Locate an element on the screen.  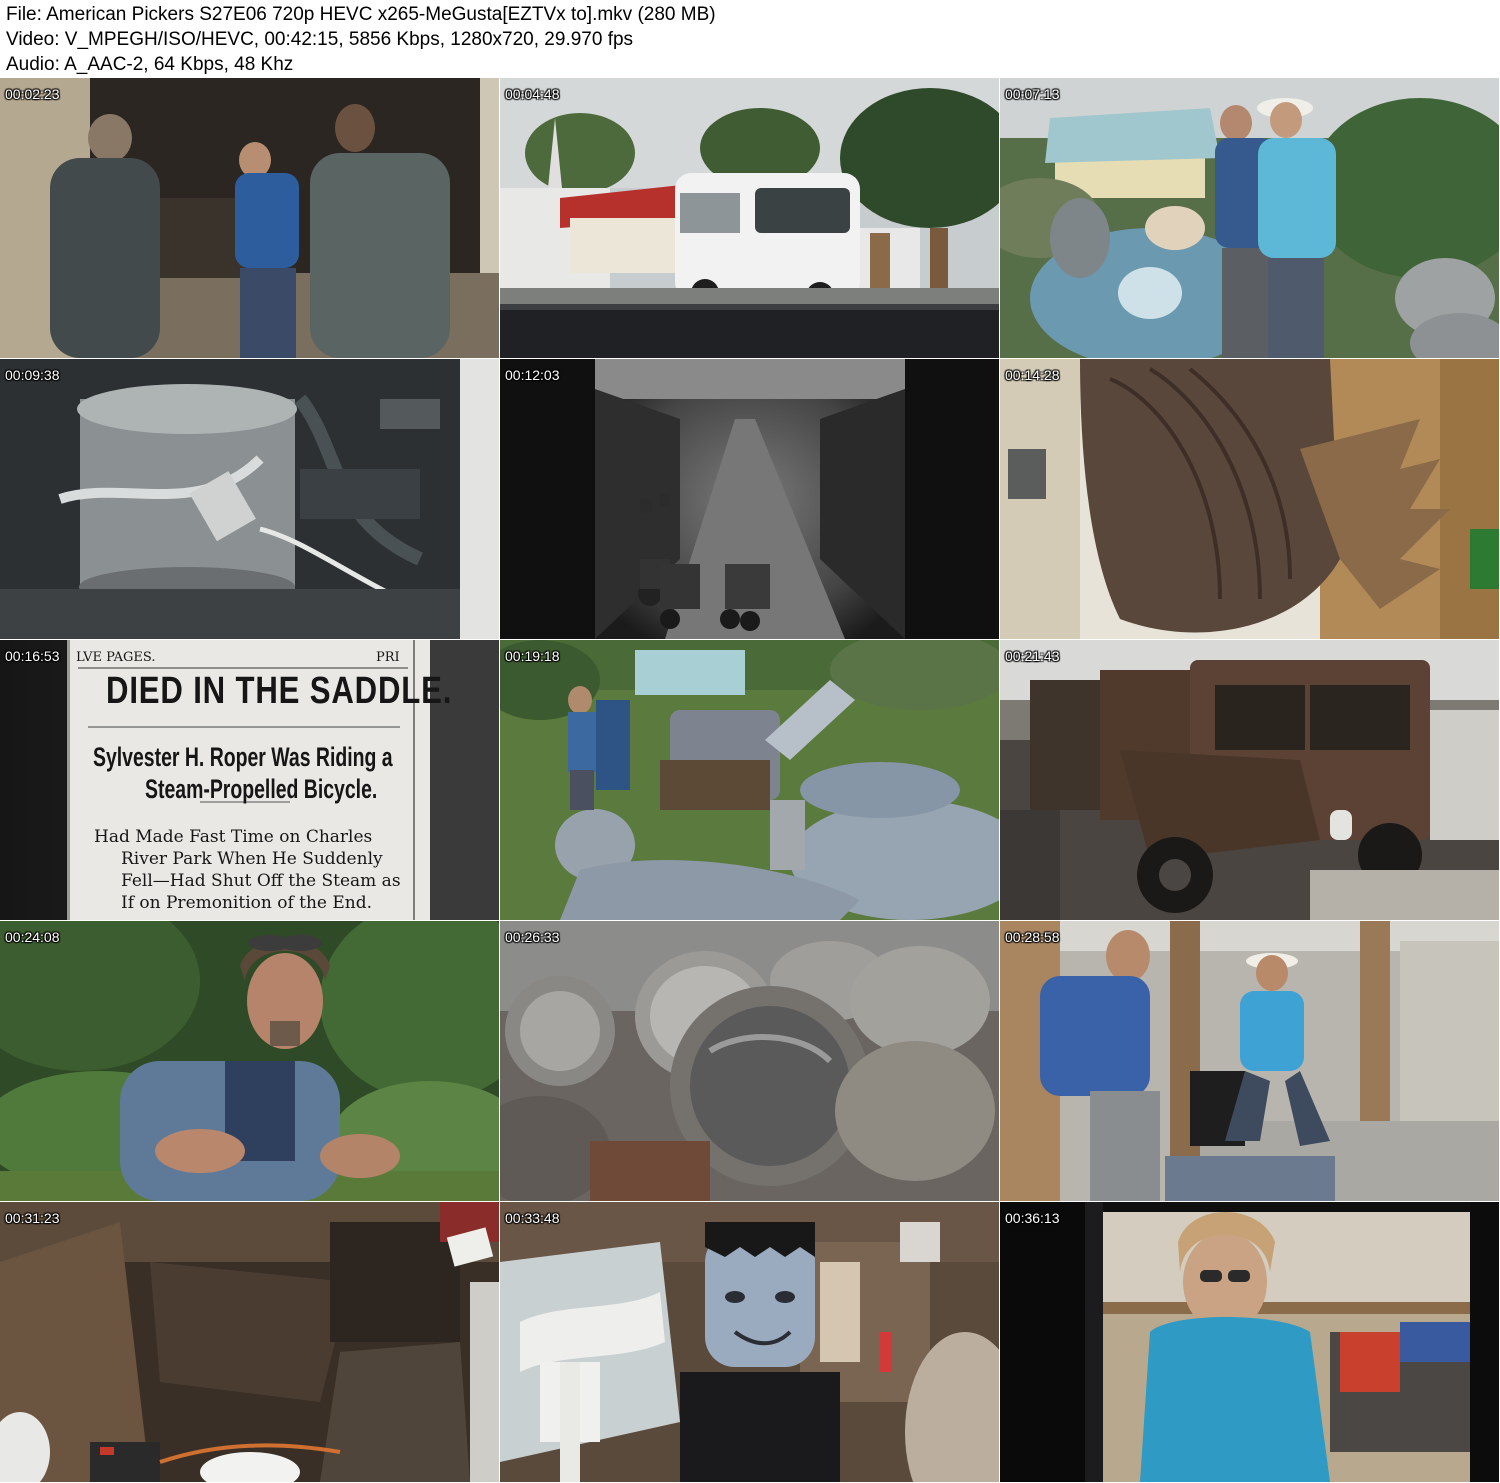
thumbnail-9: 00:21:43 is located at coordinates (1249, 780).